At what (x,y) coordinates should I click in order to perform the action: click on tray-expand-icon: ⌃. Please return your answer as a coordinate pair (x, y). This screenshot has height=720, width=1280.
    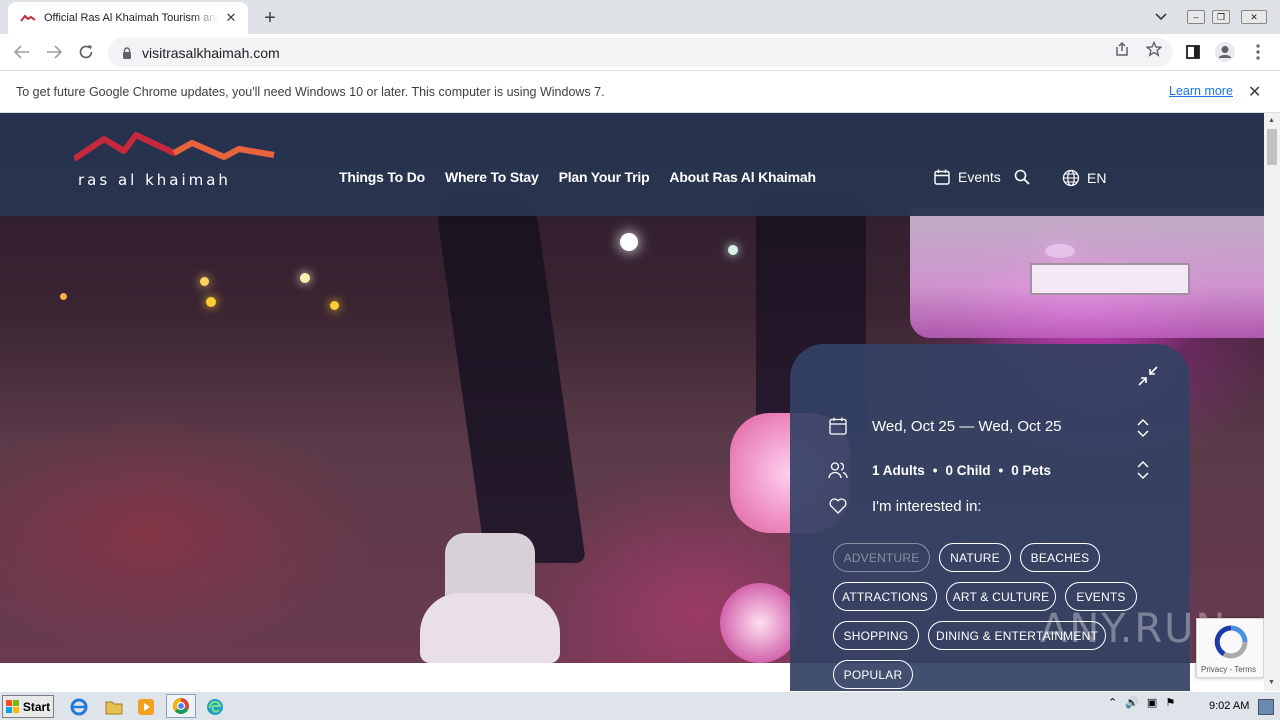
    Looking at the image, I should click on (1112, 702).